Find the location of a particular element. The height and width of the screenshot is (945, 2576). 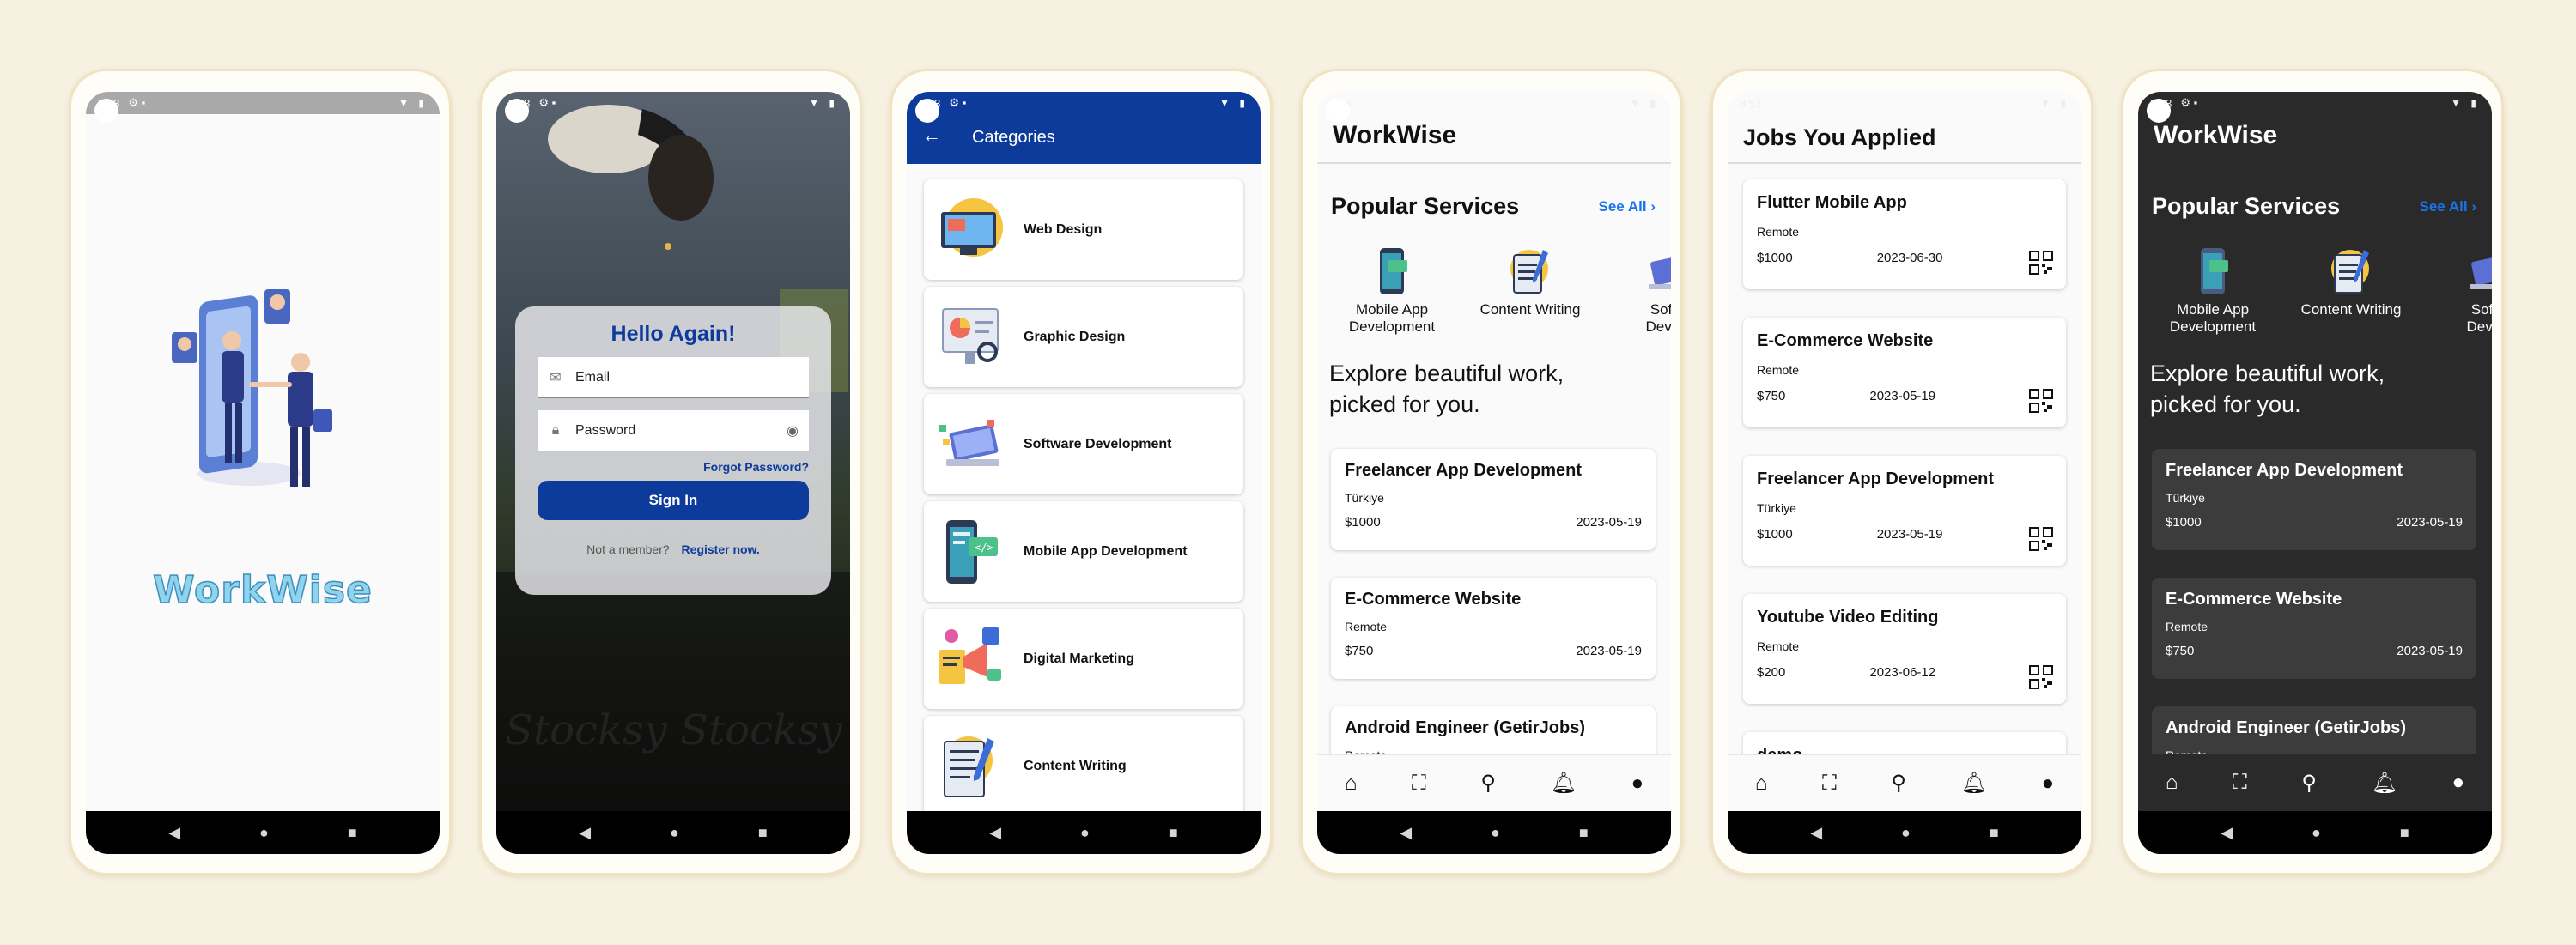

service-label-line1: Content Writing is located at coordinates (1530, 309).